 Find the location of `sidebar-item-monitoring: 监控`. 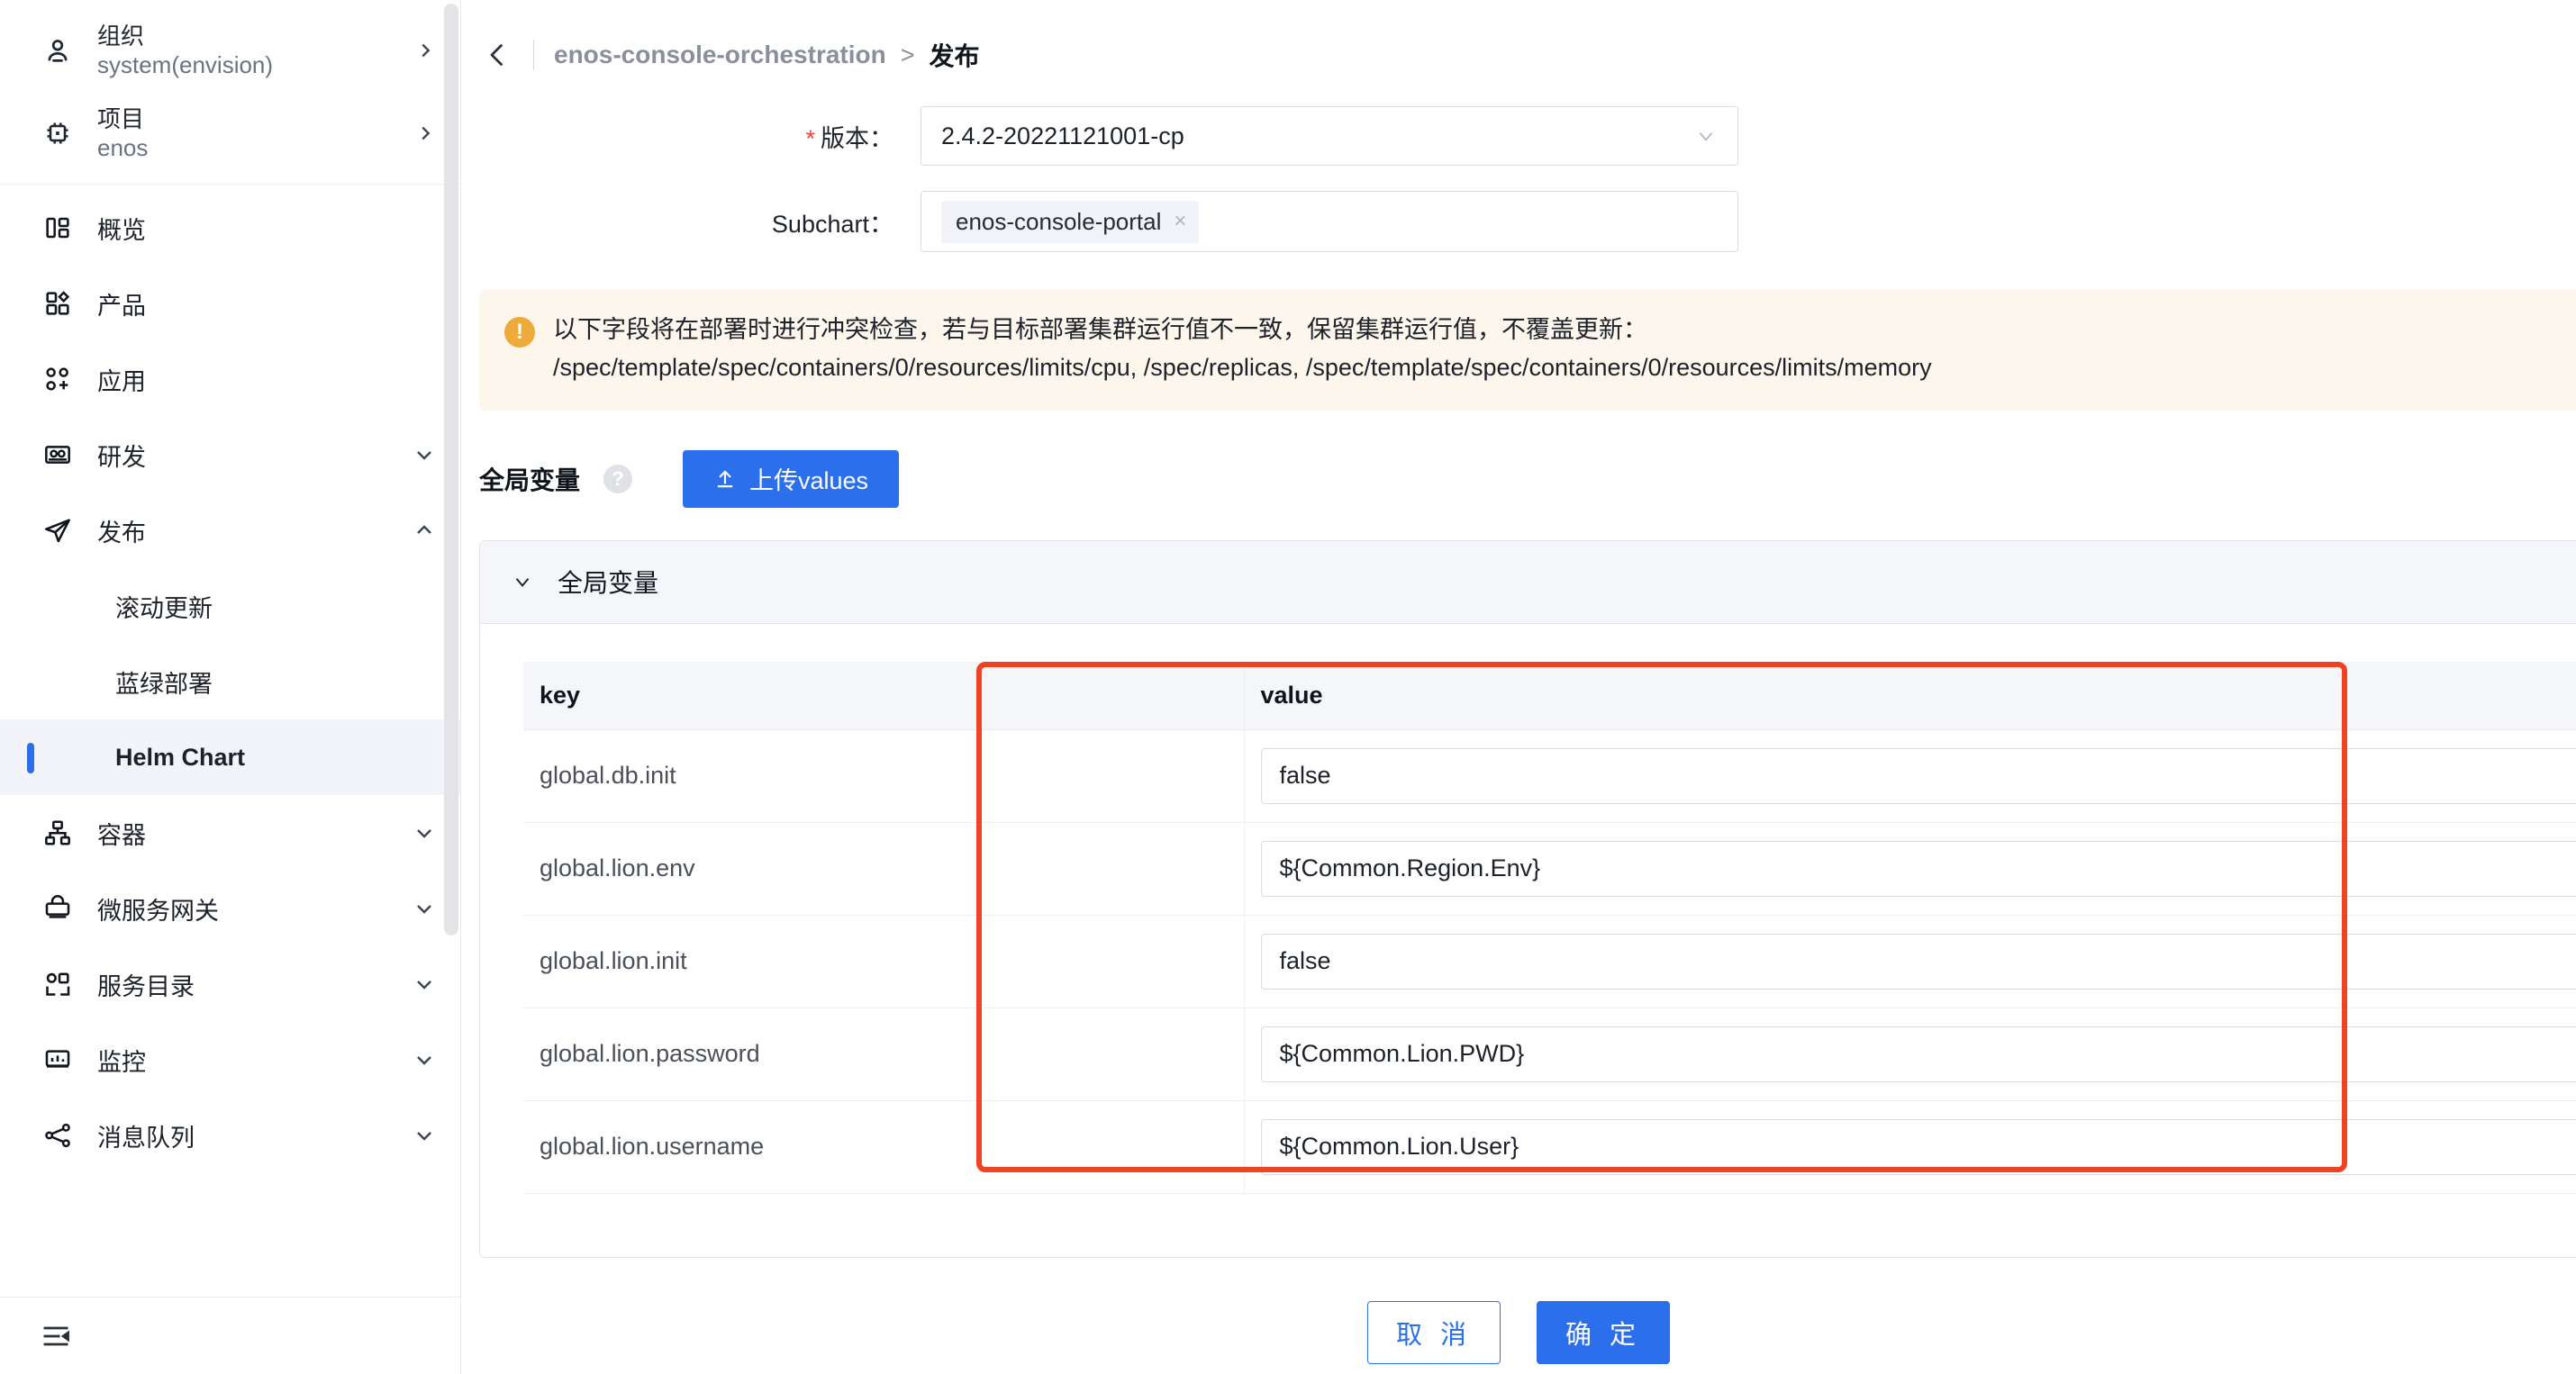

sidebar-item-monitoring: 监控 is located at coordinates (230, 1060).